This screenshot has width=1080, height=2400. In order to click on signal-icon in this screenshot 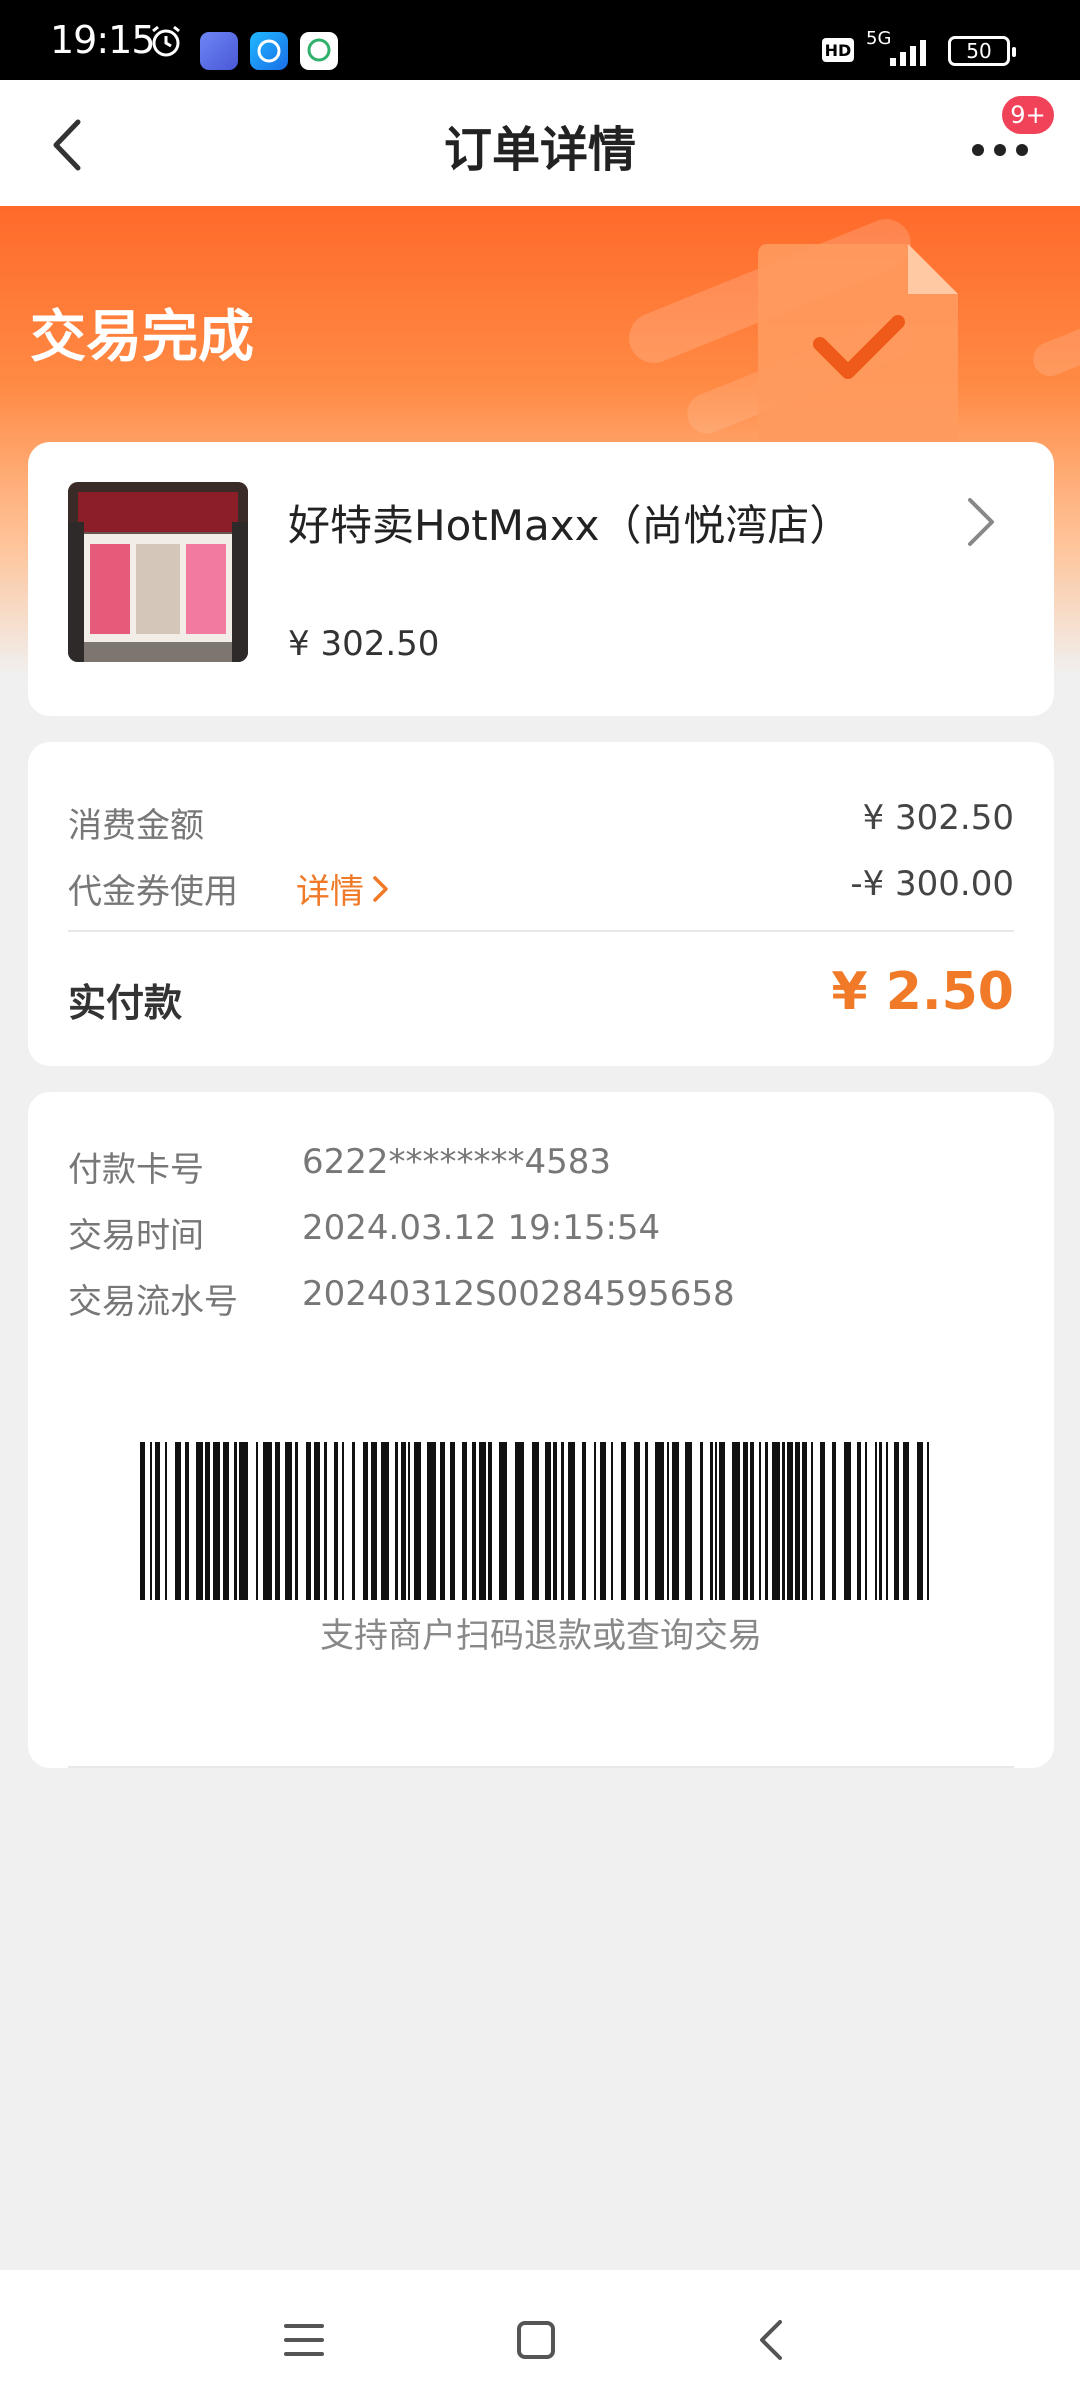, I will do `click(912, 51)`.